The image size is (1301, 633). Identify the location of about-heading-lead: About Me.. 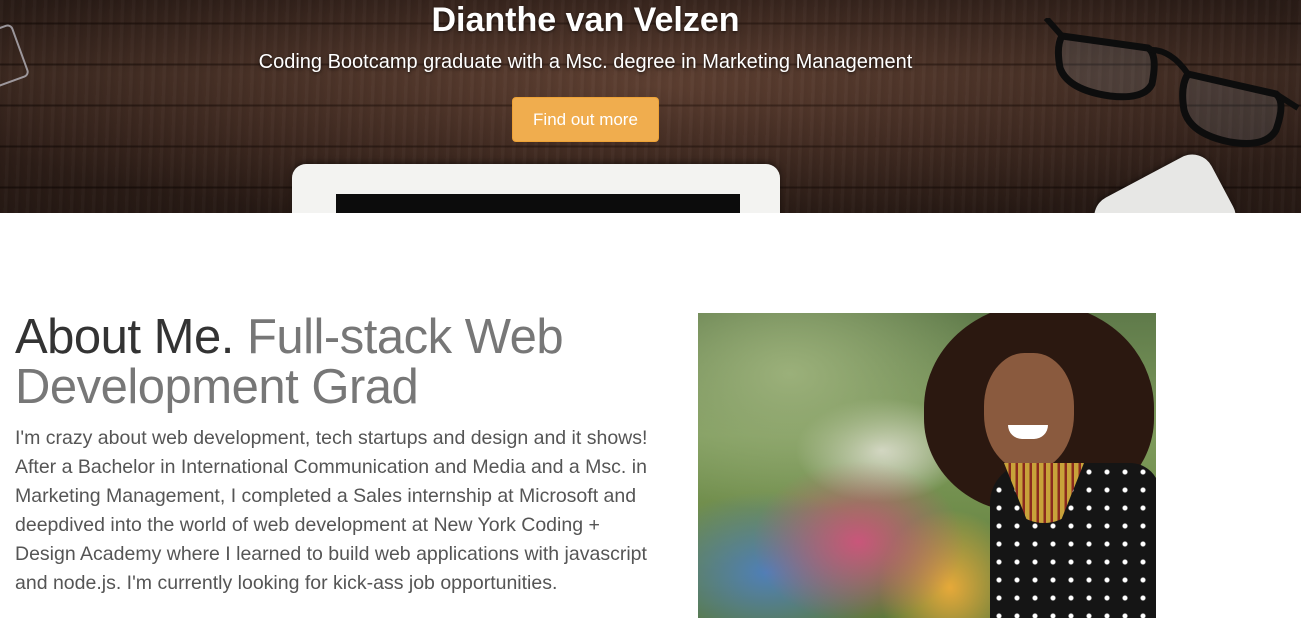
(124, 337).